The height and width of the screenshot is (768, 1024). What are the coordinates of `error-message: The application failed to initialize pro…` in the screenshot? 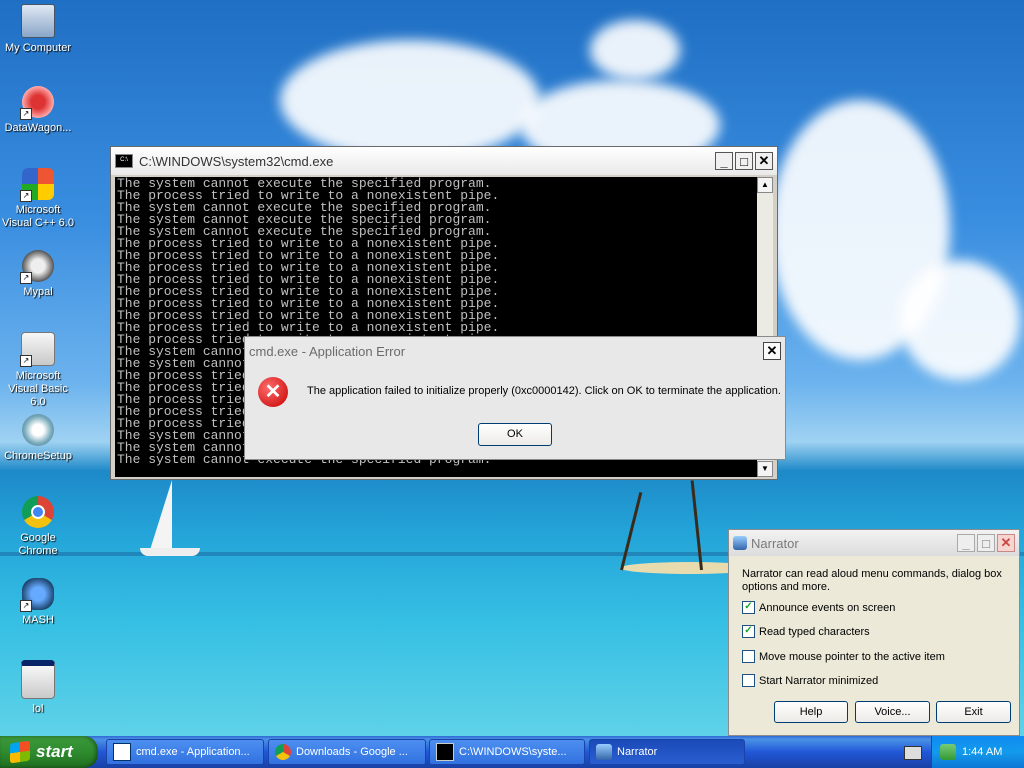 It's located at (544, 391).